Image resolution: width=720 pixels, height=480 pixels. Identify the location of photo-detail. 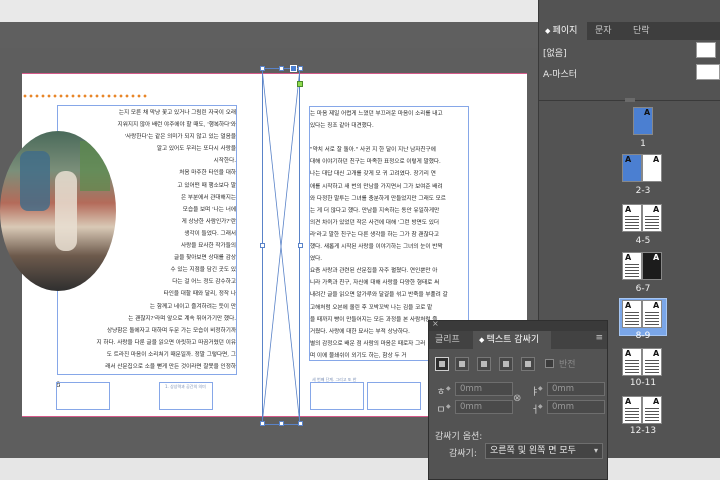
(35, 181).